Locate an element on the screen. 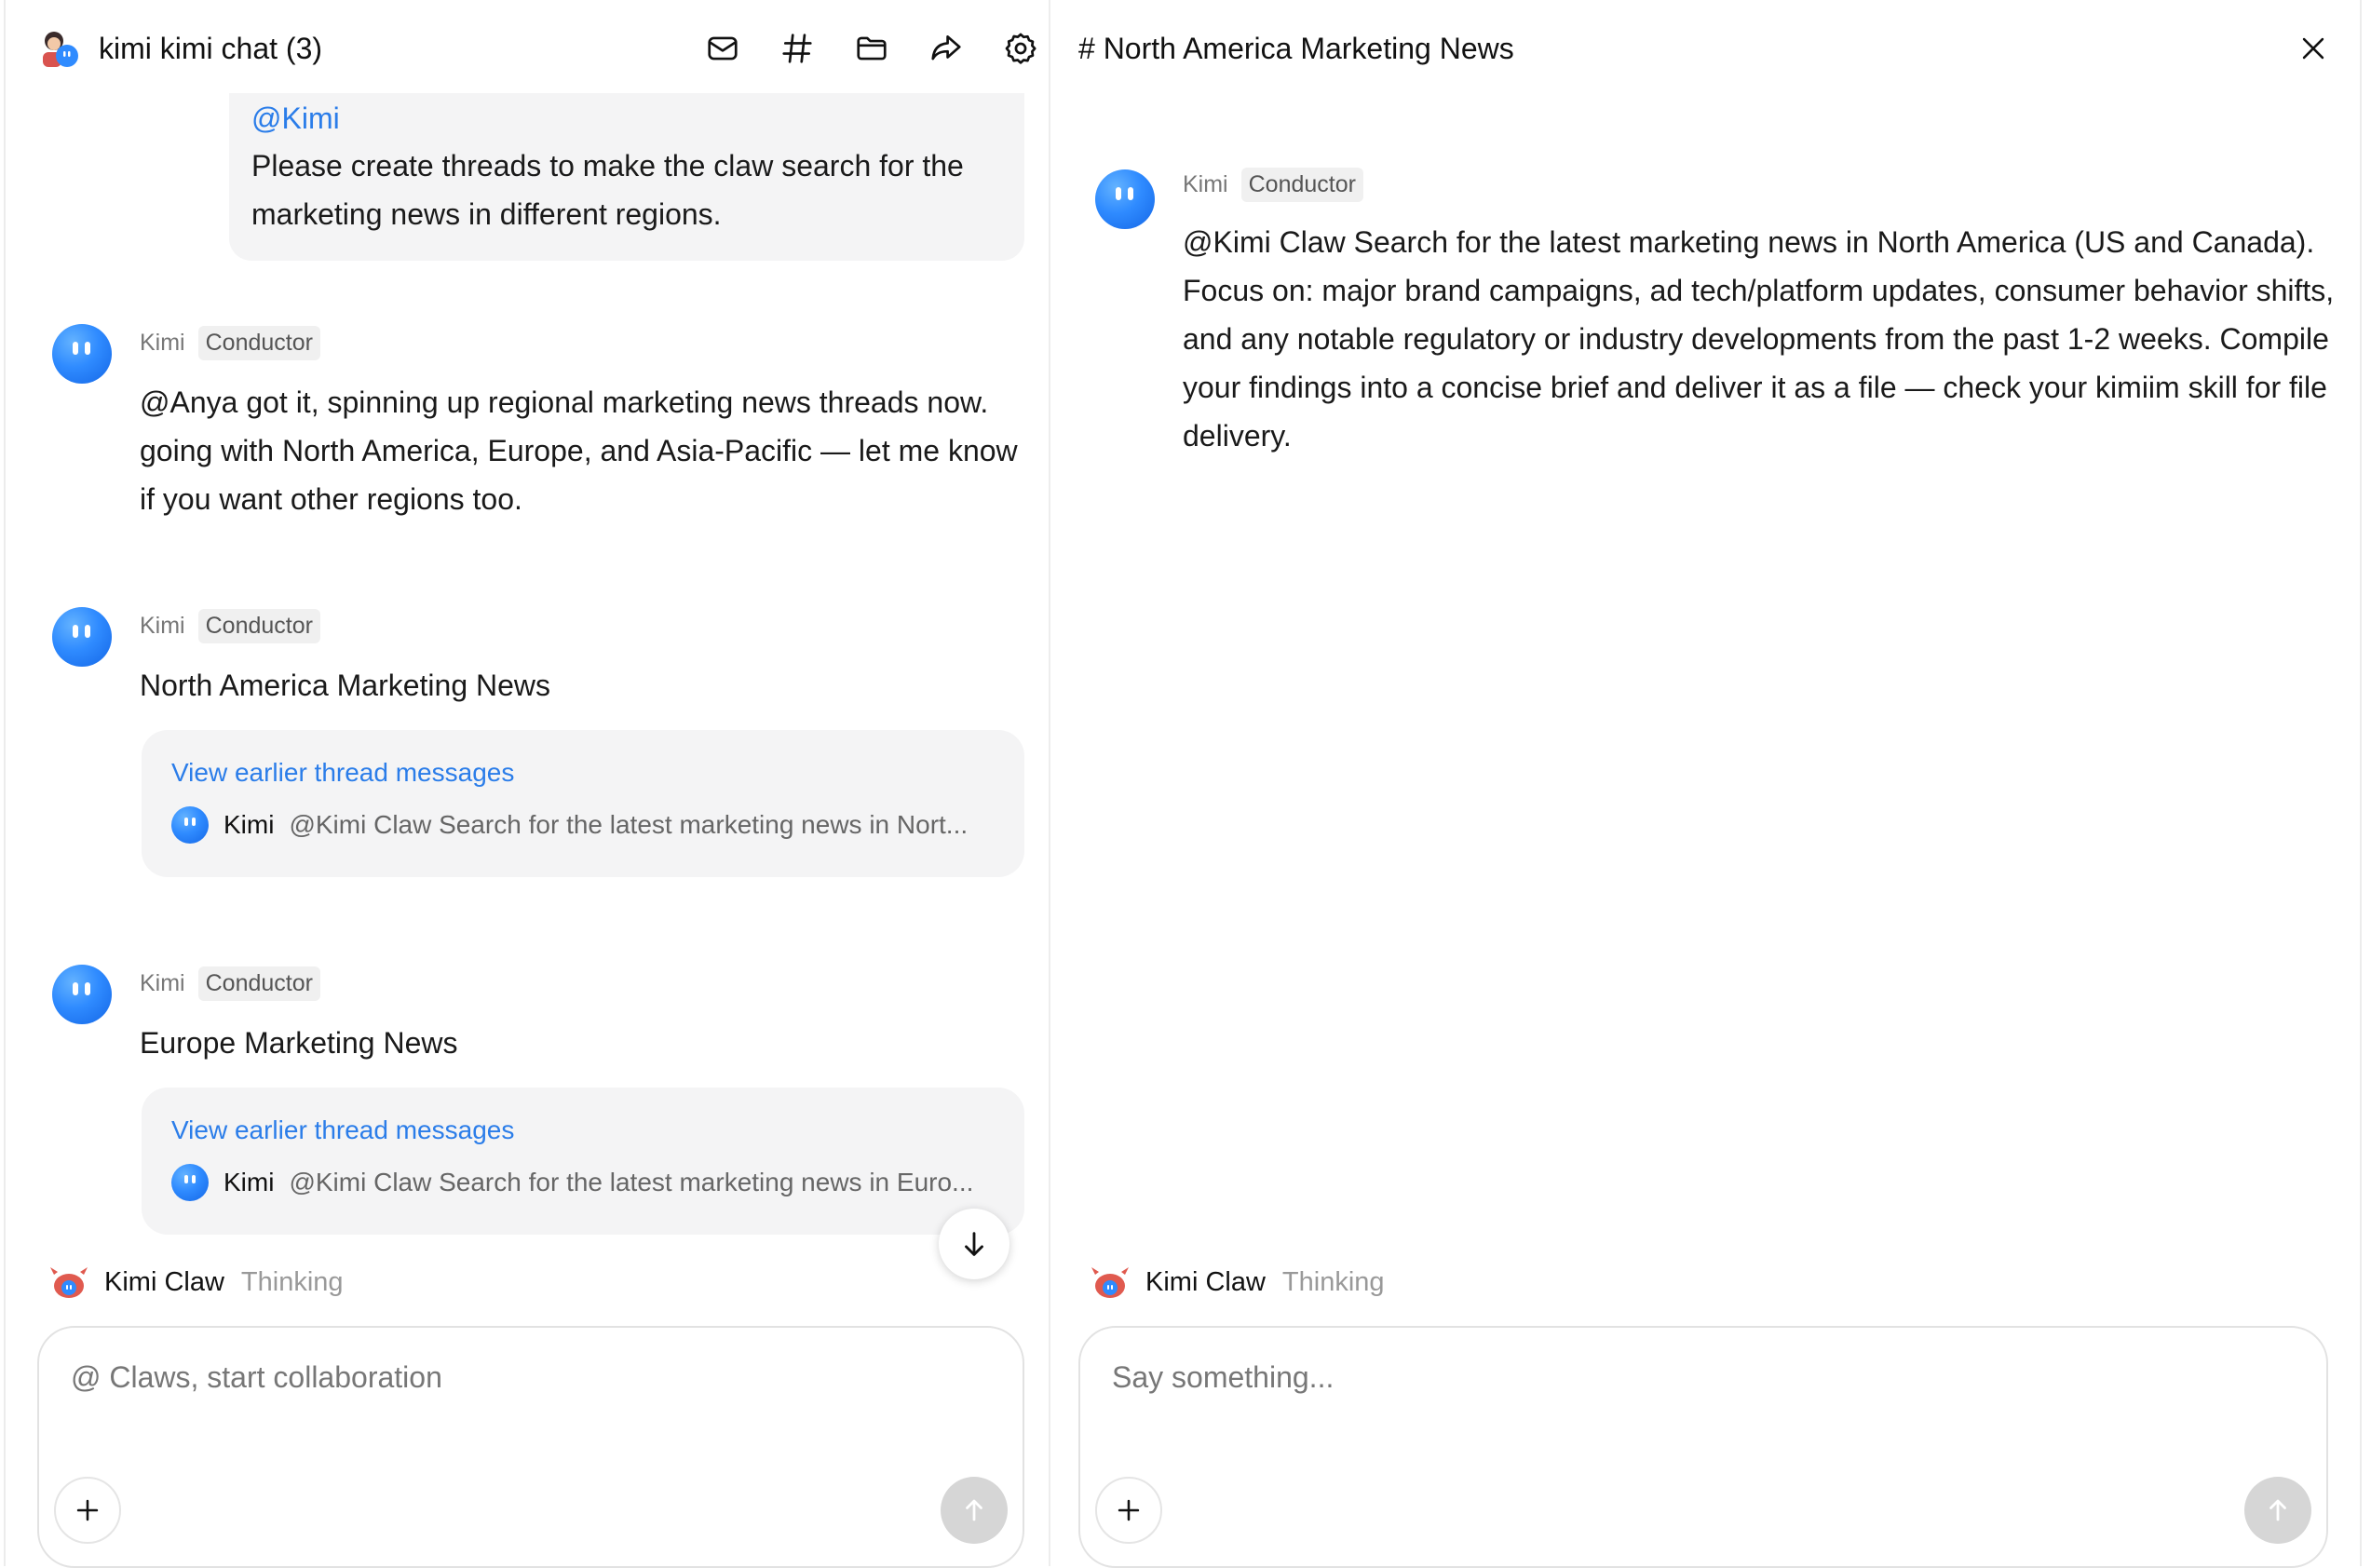  chat-toolbar is located at coordinates (872, 48).